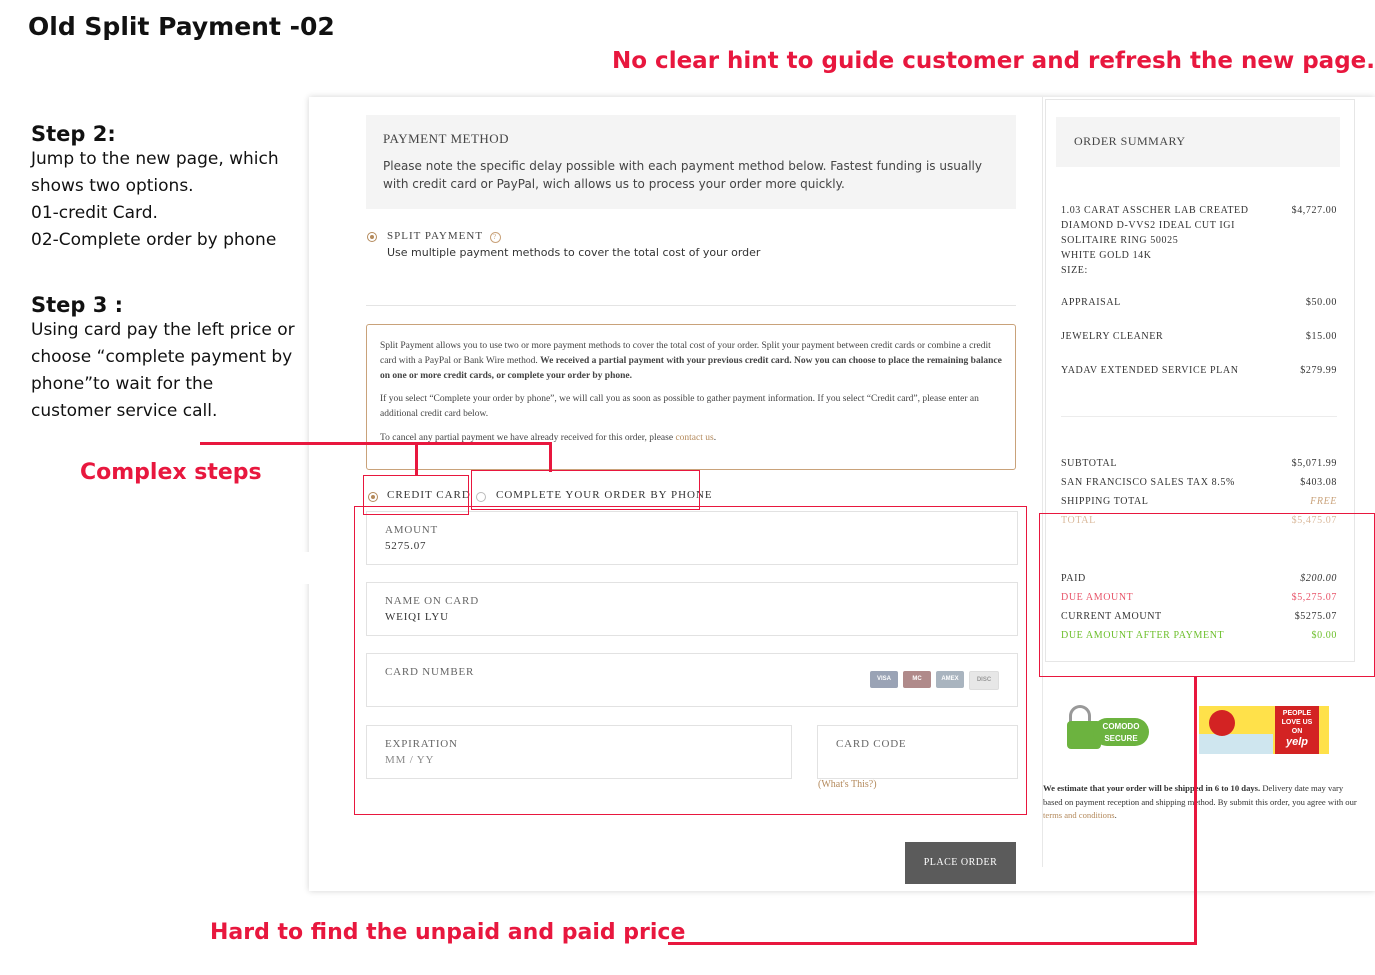  Describe the element at coordinates (1121, 738) in the screenshot. I see `comodo-line: SECURE` at that location.